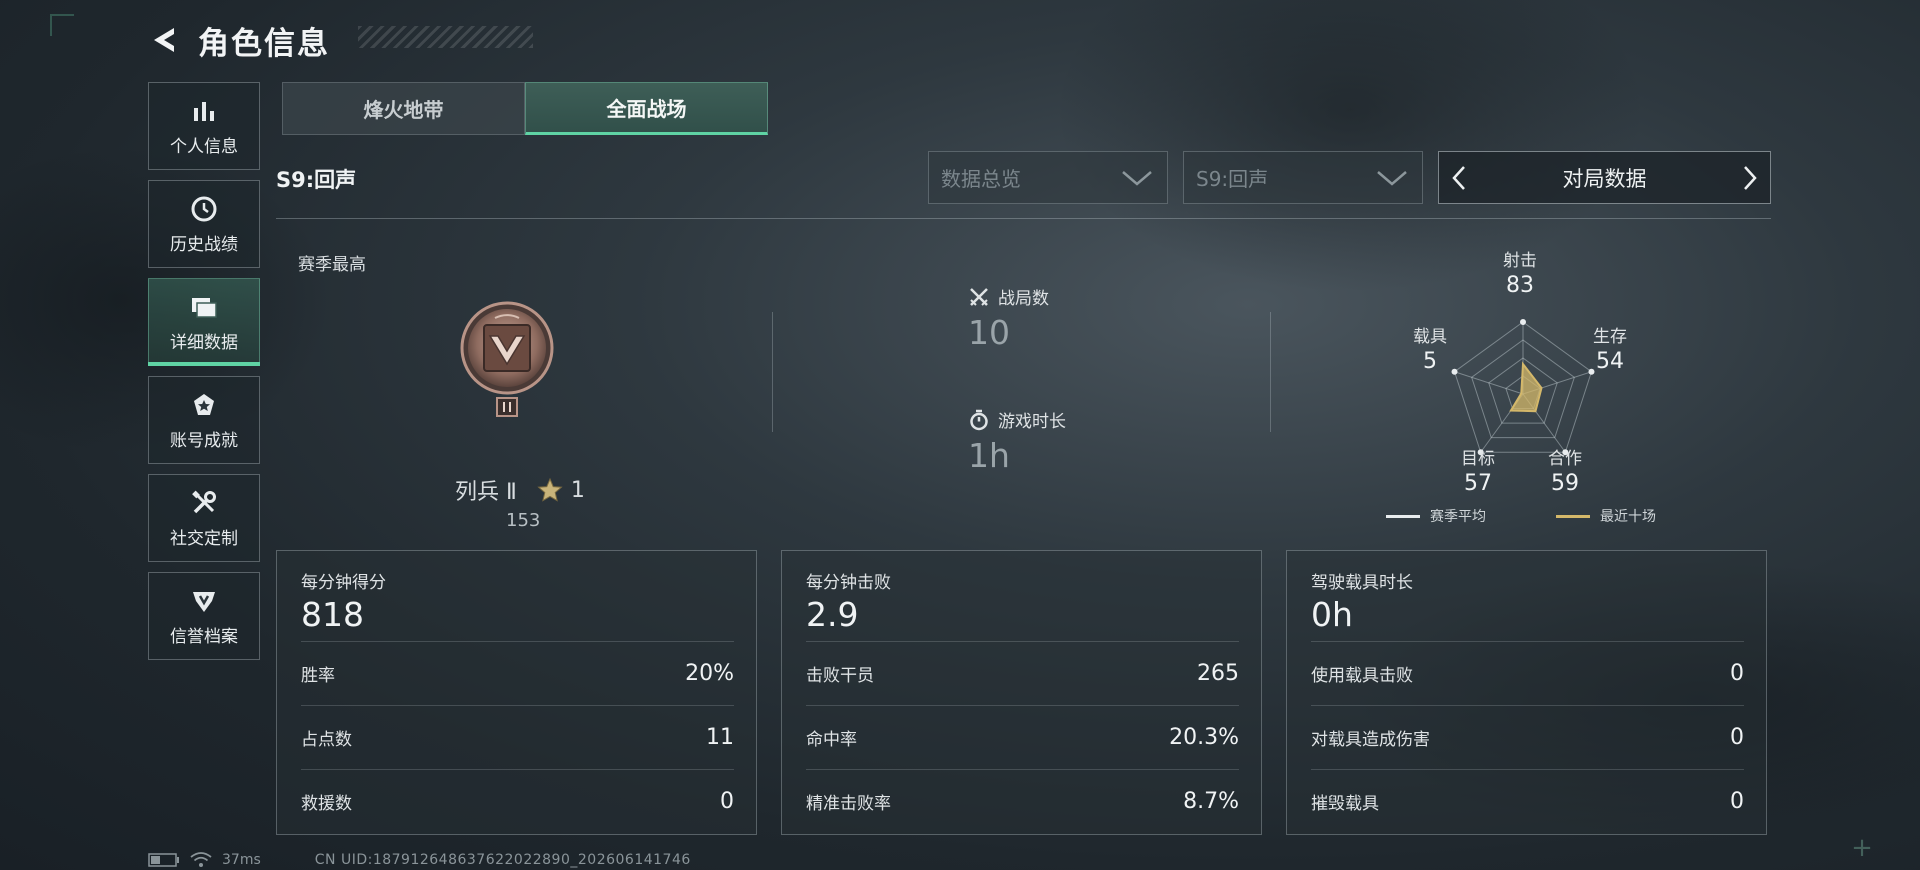  I want to click on card-title: 驾驶载具时长, so click(1362, 583).